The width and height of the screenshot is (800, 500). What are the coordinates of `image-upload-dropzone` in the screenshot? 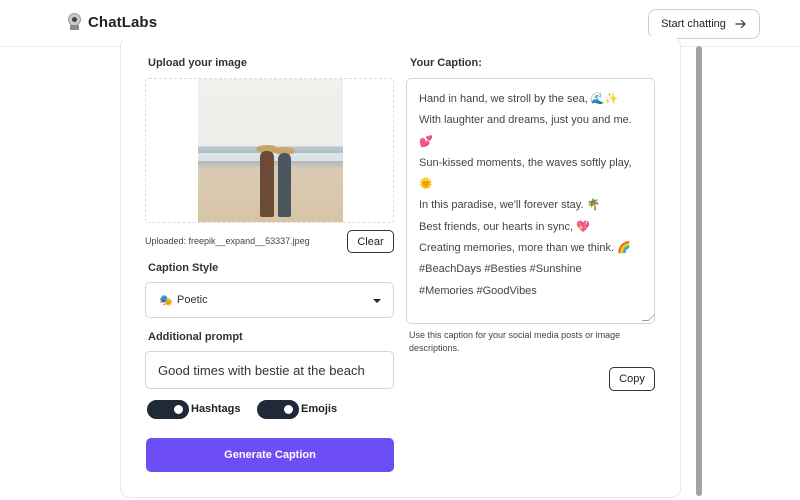 It's located at (269, 150).